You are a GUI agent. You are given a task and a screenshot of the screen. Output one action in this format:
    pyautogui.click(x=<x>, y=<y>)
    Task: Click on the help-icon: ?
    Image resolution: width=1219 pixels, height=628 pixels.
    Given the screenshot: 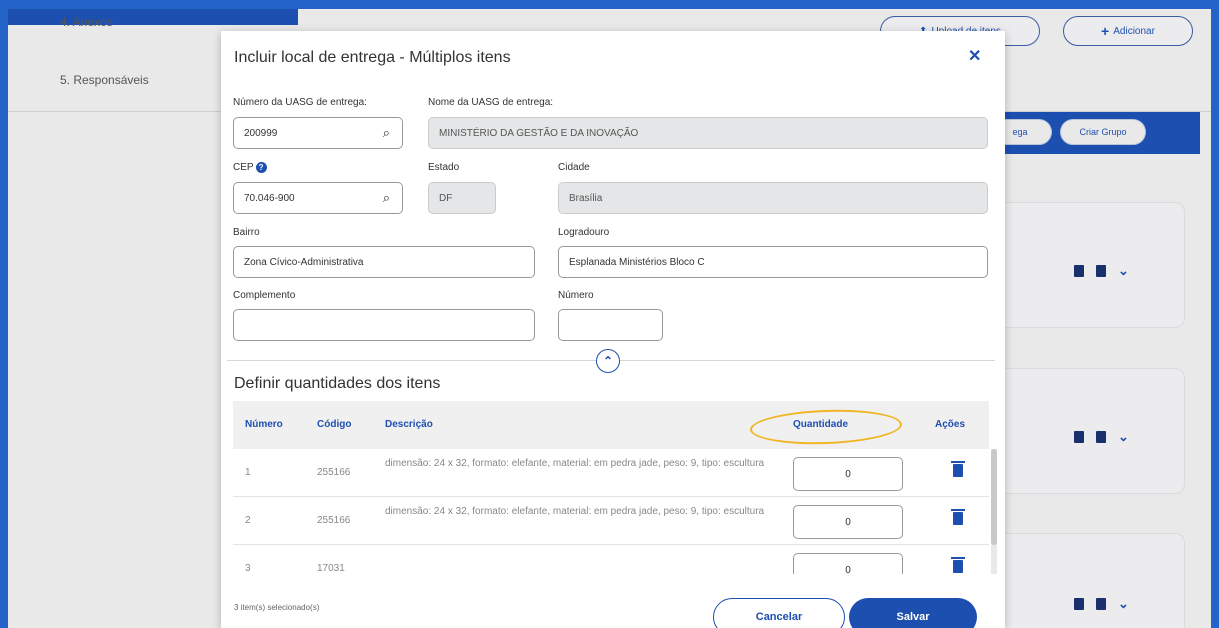 What is the action you would take?
    pyautogui.click(x=261, y=167)
    